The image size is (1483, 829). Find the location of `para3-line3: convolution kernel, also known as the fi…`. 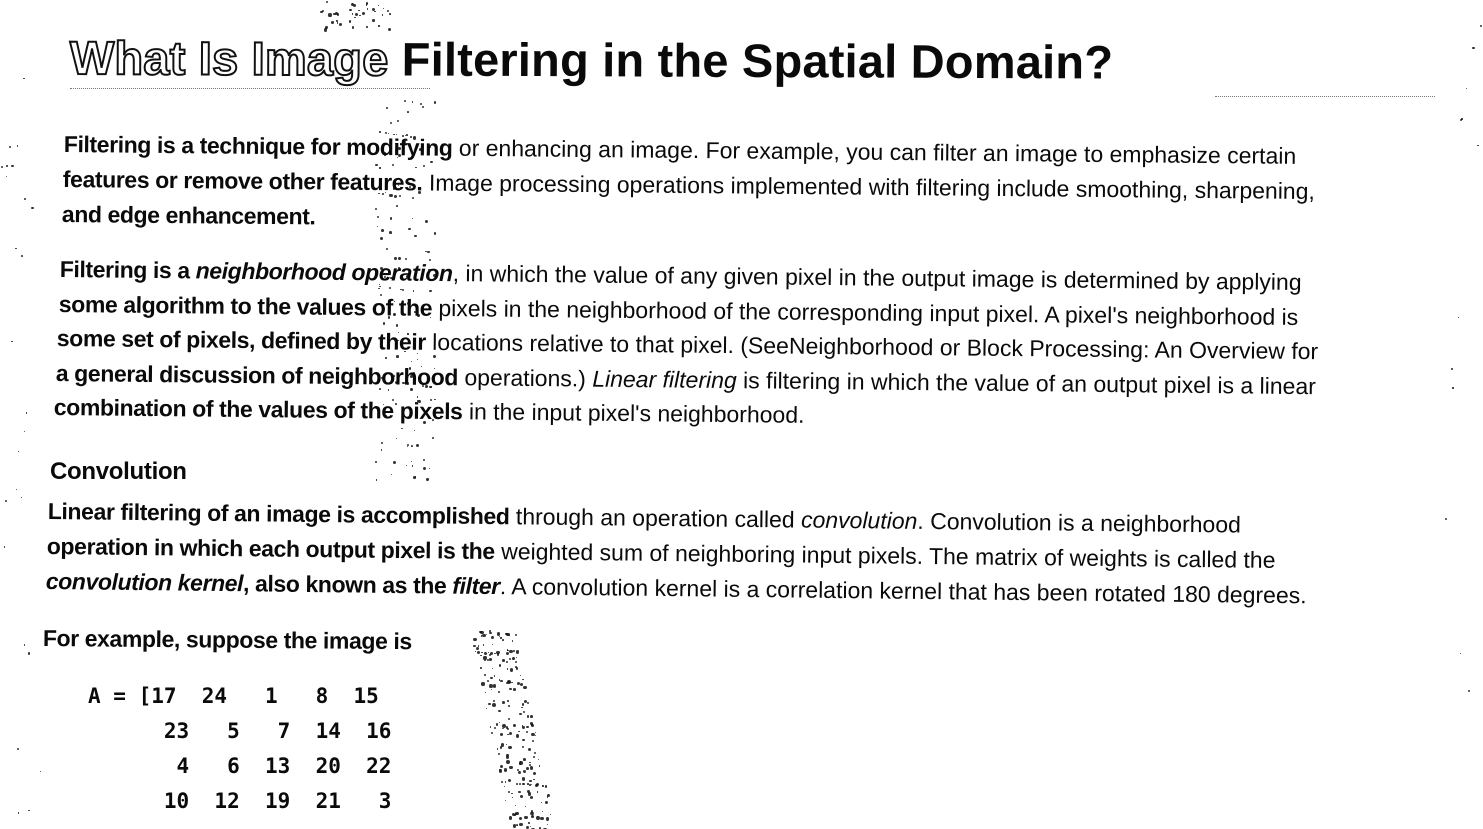

para3-line3: convolution kernel, also known as the fi… is located at coordinates (676, 588).